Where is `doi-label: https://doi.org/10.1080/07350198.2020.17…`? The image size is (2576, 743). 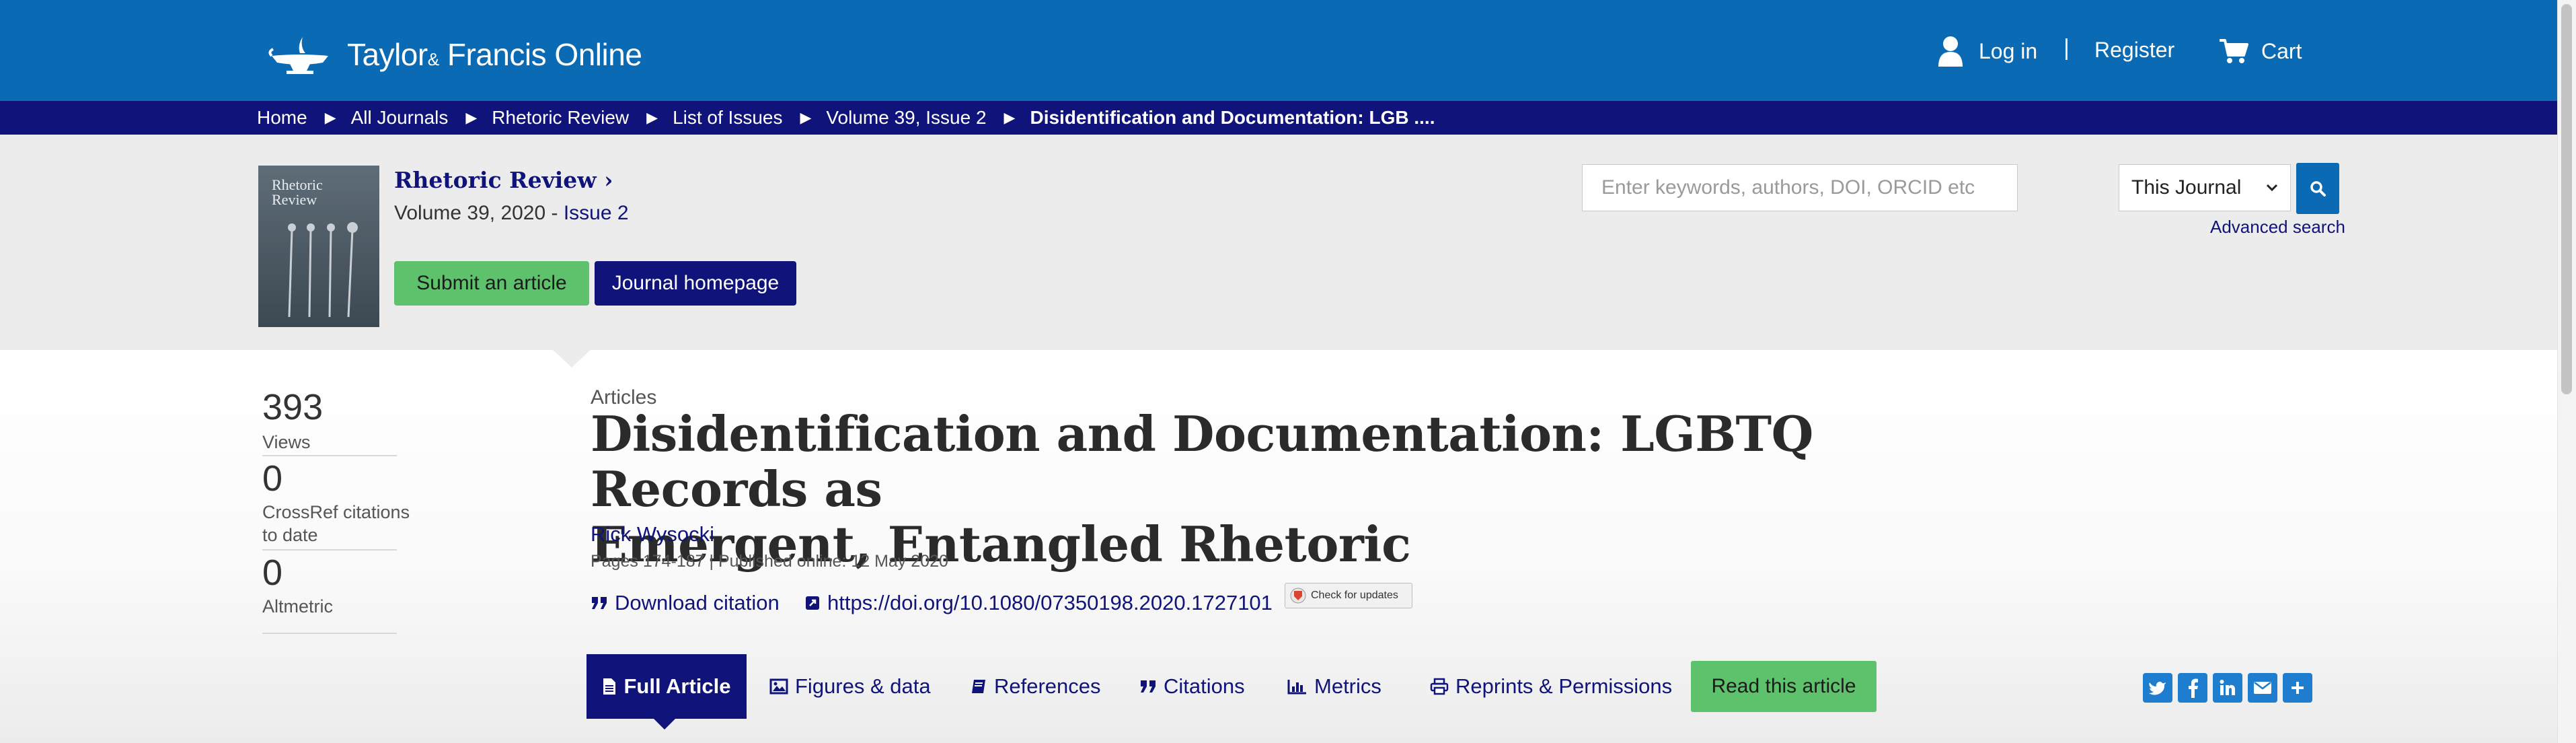 doi-label: https://doi.org/10.1080/07350198.2020.17… is located at coordinates (1050, 602).